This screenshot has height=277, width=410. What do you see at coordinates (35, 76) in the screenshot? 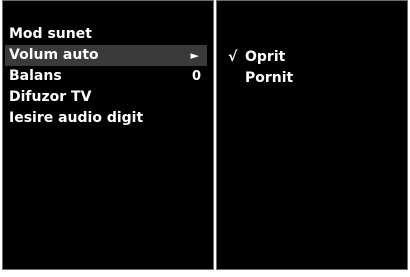
I see `menu-item-label: Balans` at bounding box center [35, 76].